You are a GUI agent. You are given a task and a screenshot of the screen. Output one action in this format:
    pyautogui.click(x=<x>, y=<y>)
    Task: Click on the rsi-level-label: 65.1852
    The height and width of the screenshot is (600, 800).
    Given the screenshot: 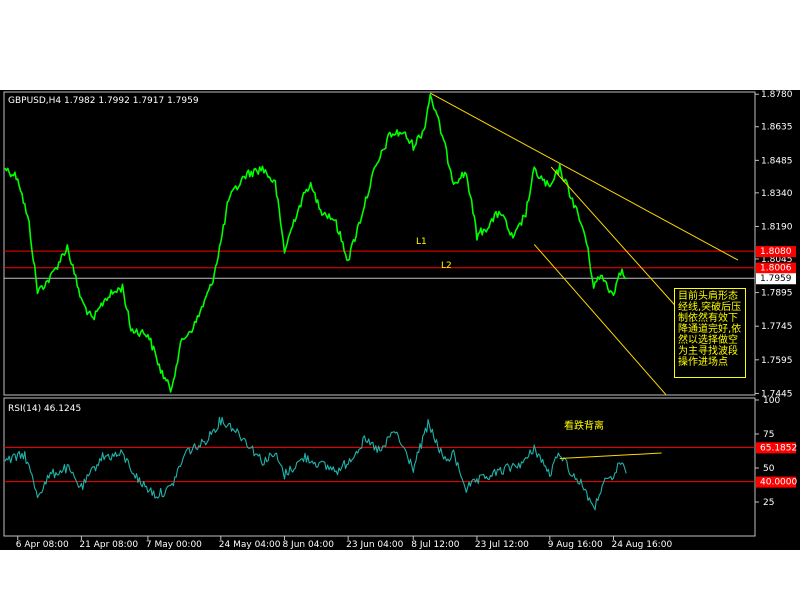 What is the action you would take?
    pyautogui.click(x=778, y=448)
    